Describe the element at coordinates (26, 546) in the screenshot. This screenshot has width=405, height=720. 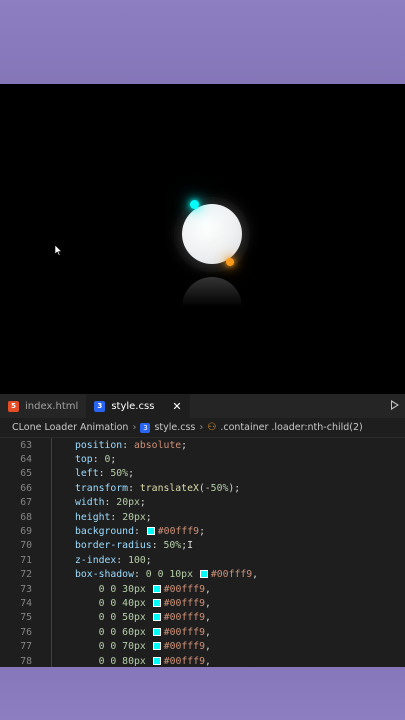
I see `line-number: 70` at that location.